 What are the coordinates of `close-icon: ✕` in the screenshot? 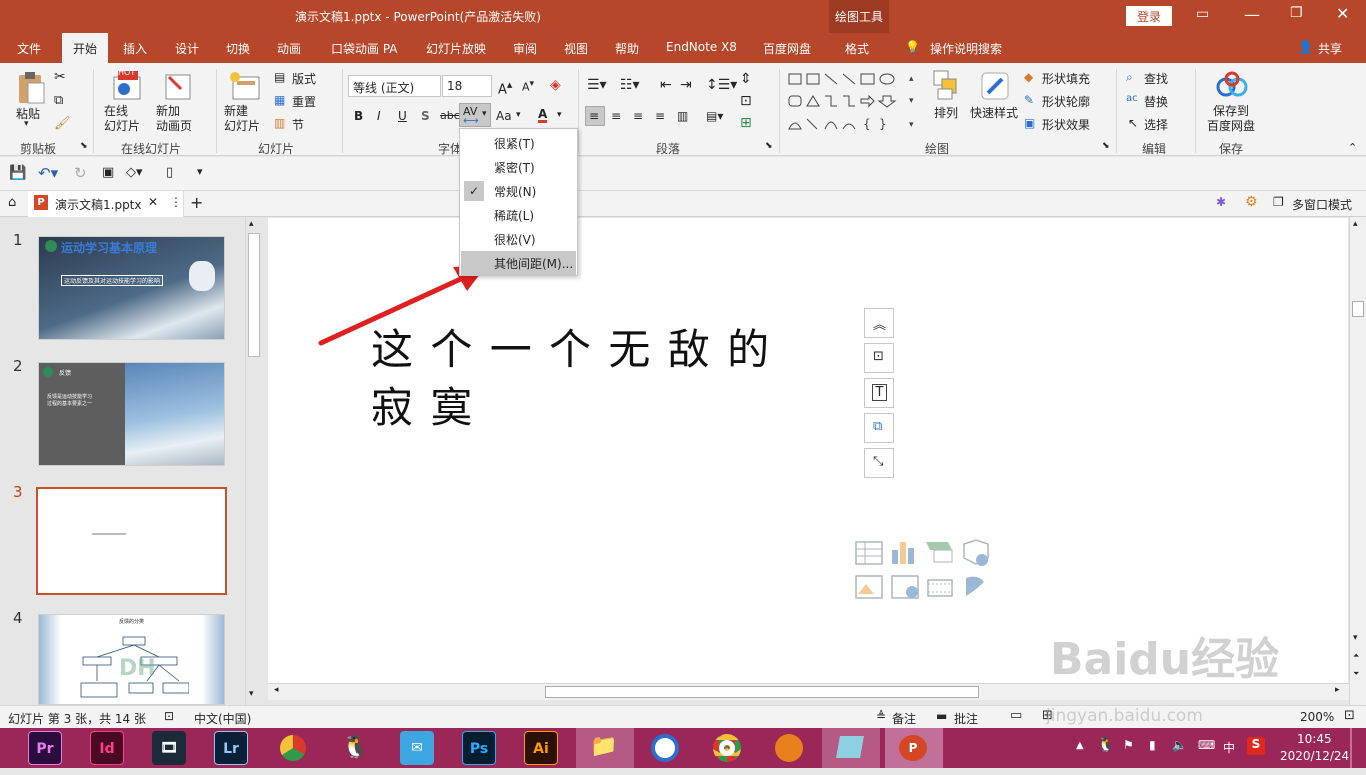 It's located at (1342, 13).